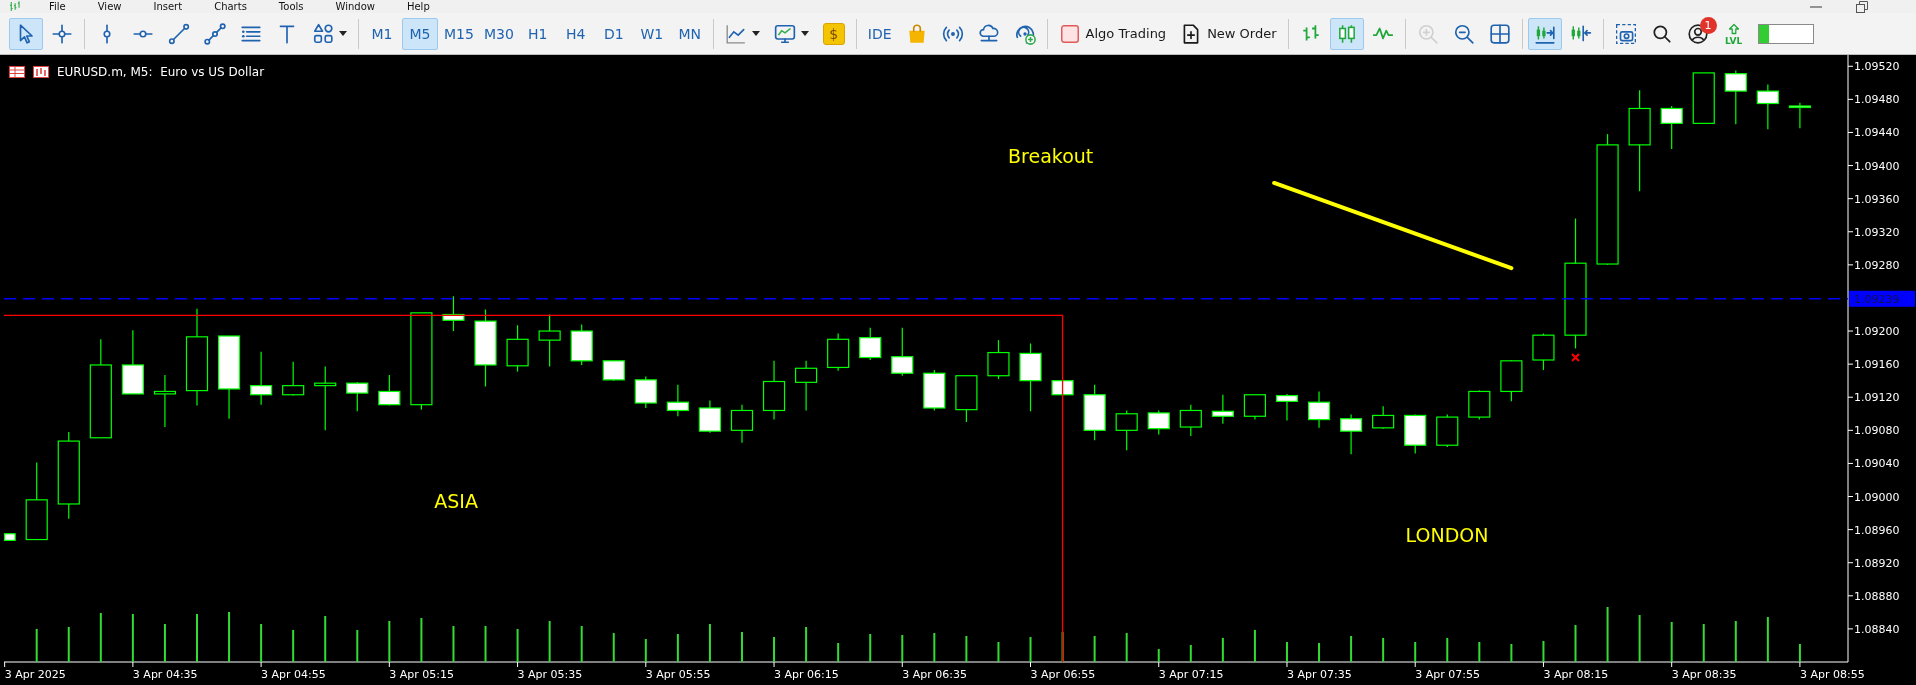  I want to click on price-label: 1.09160, so click(1877, 365).